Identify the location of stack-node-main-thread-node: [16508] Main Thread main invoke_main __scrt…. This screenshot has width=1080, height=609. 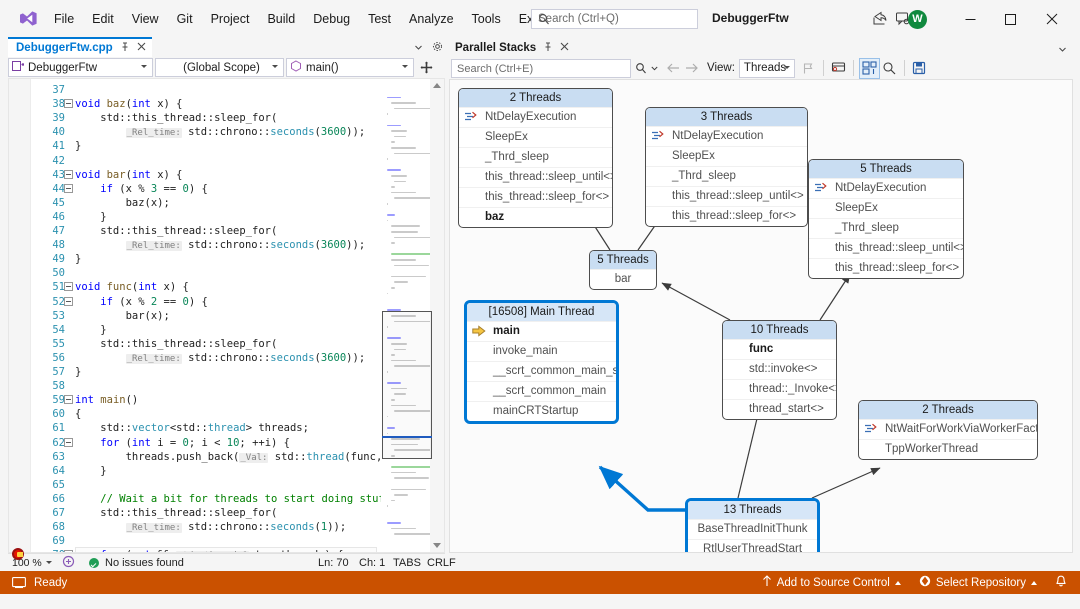
(541, 362).